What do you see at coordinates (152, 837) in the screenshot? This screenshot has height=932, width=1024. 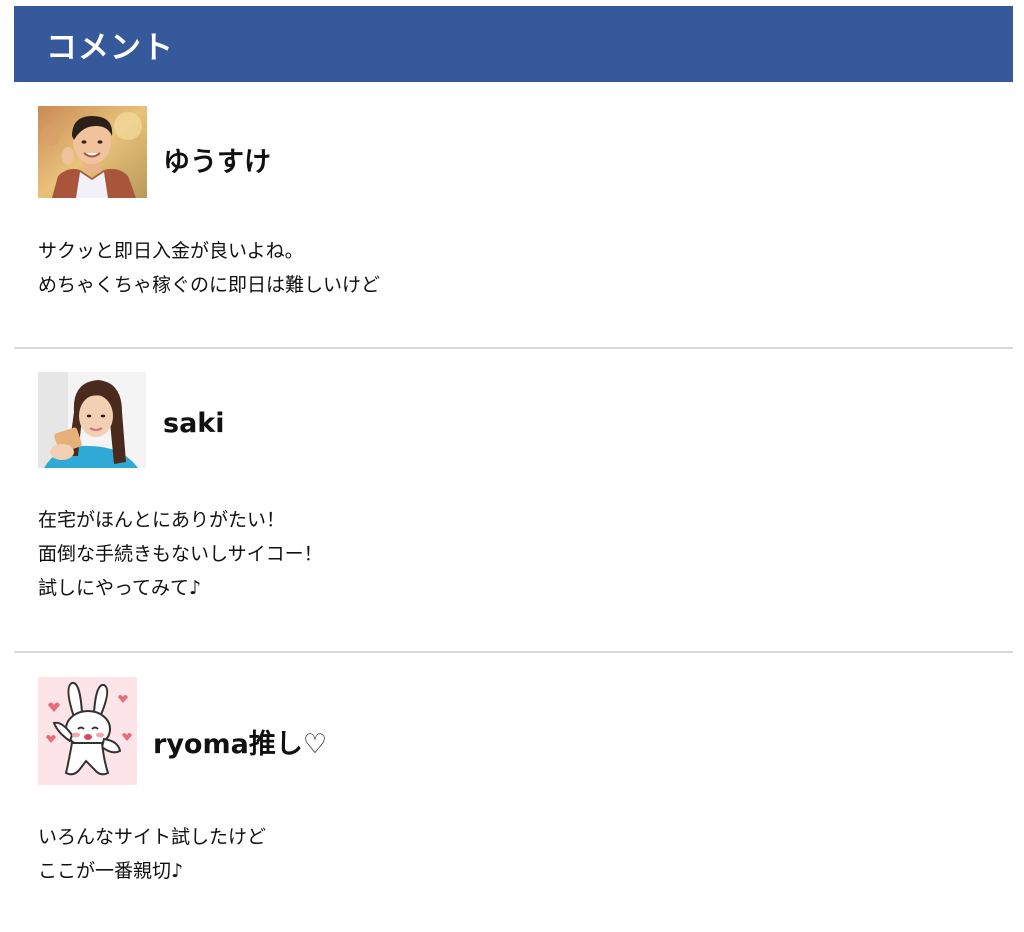 I see `comment-line: いろんなサイト試したけど` at bounding box center [152, 837].